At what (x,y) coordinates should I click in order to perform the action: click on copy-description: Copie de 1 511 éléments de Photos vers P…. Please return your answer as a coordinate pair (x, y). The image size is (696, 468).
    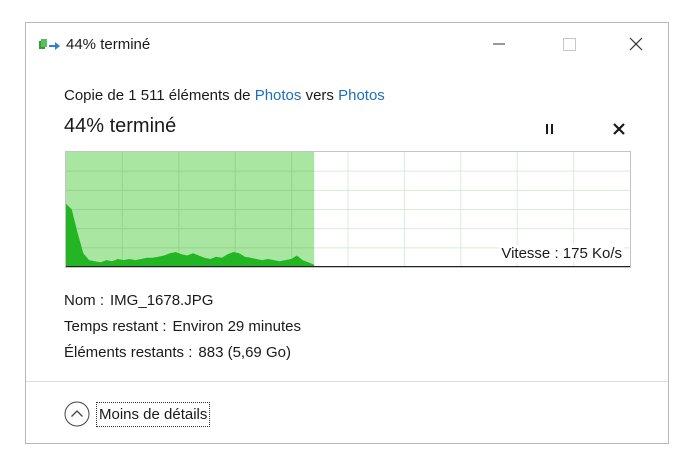
    Looking at the image, I should click on (224, 95).